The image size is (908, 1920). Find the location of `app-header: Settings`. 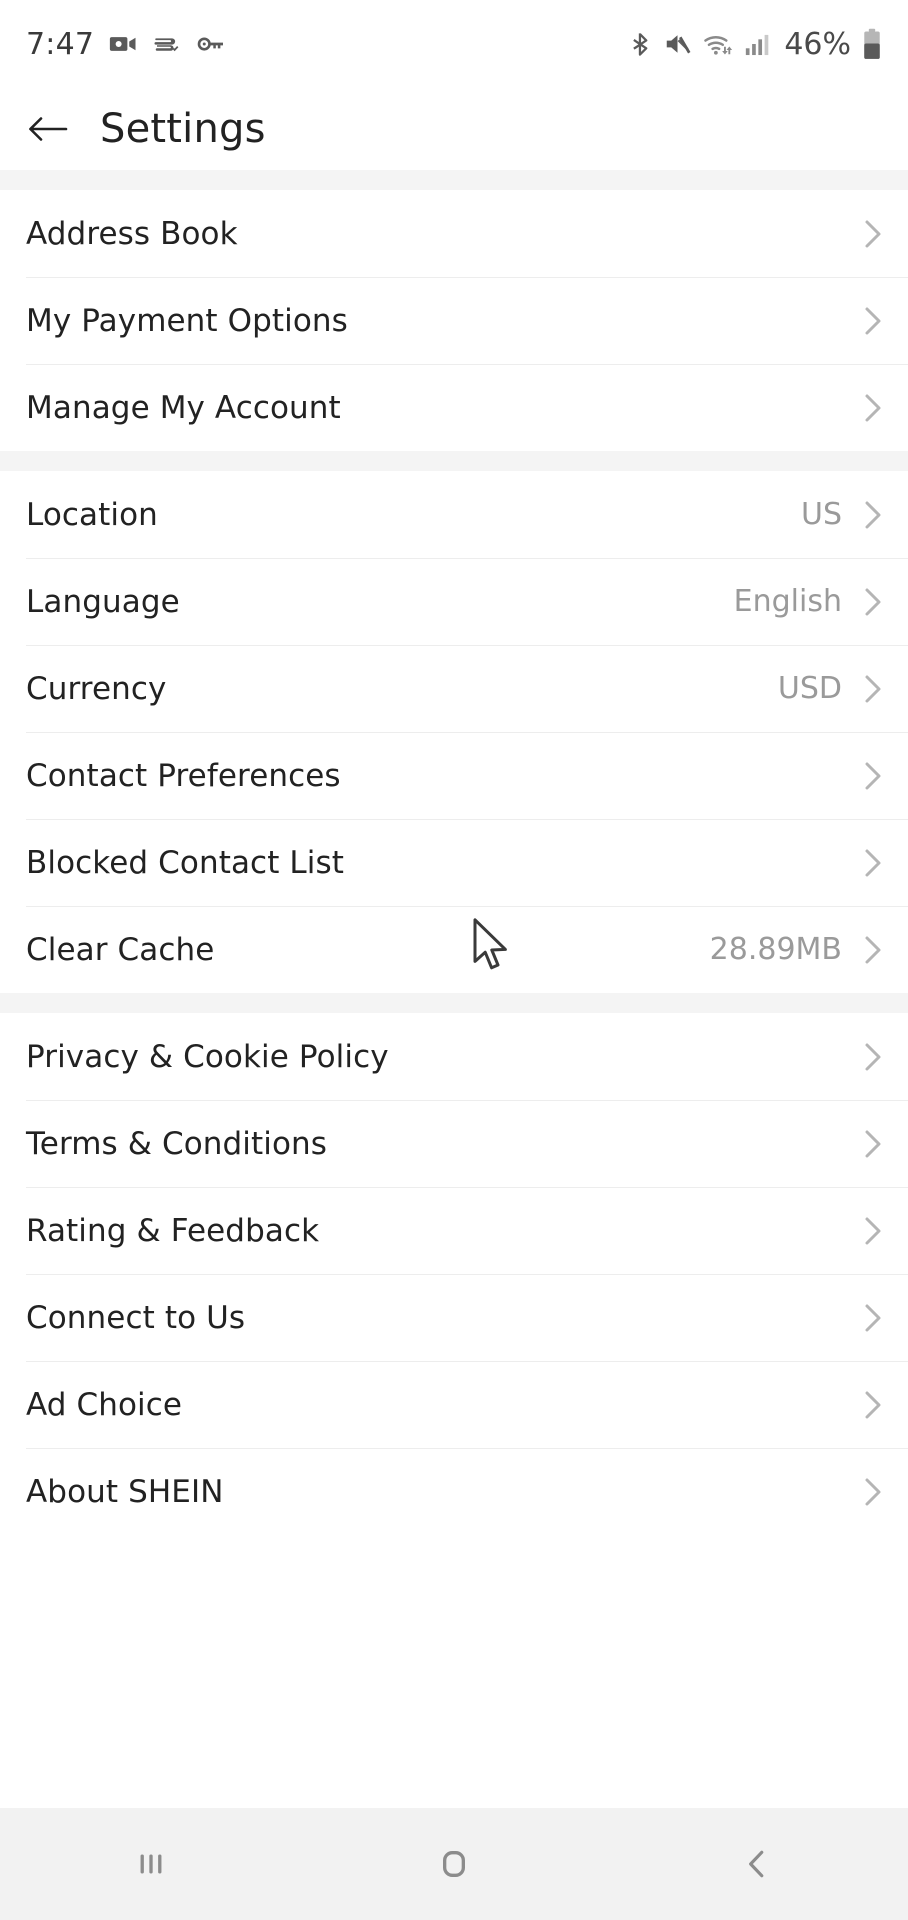

app-header: Settings is located at coordinates (454, 129).